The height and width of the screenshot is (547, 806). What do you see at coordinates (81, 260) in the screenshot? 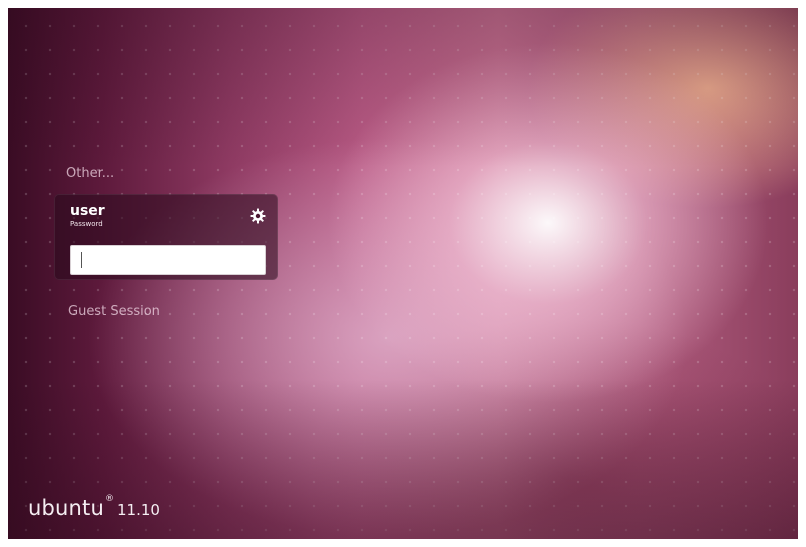
I see `text-cursor` at bounding box center [81, 260].